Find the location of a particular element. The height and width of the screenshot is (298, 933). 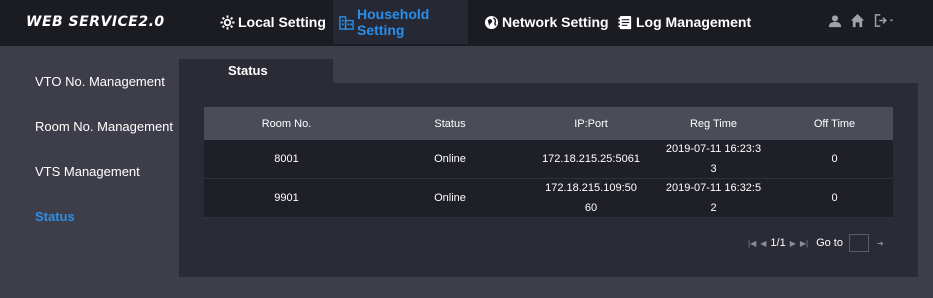

room-no-cell: 9901 is located at coordinates (286, 198).